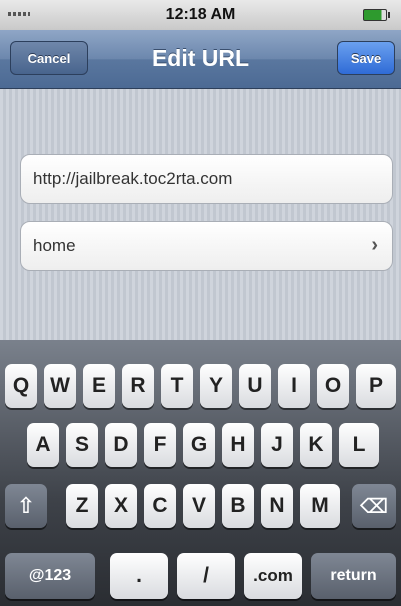  I want to click on status-time: 12:18 AM, so click(200, 14).